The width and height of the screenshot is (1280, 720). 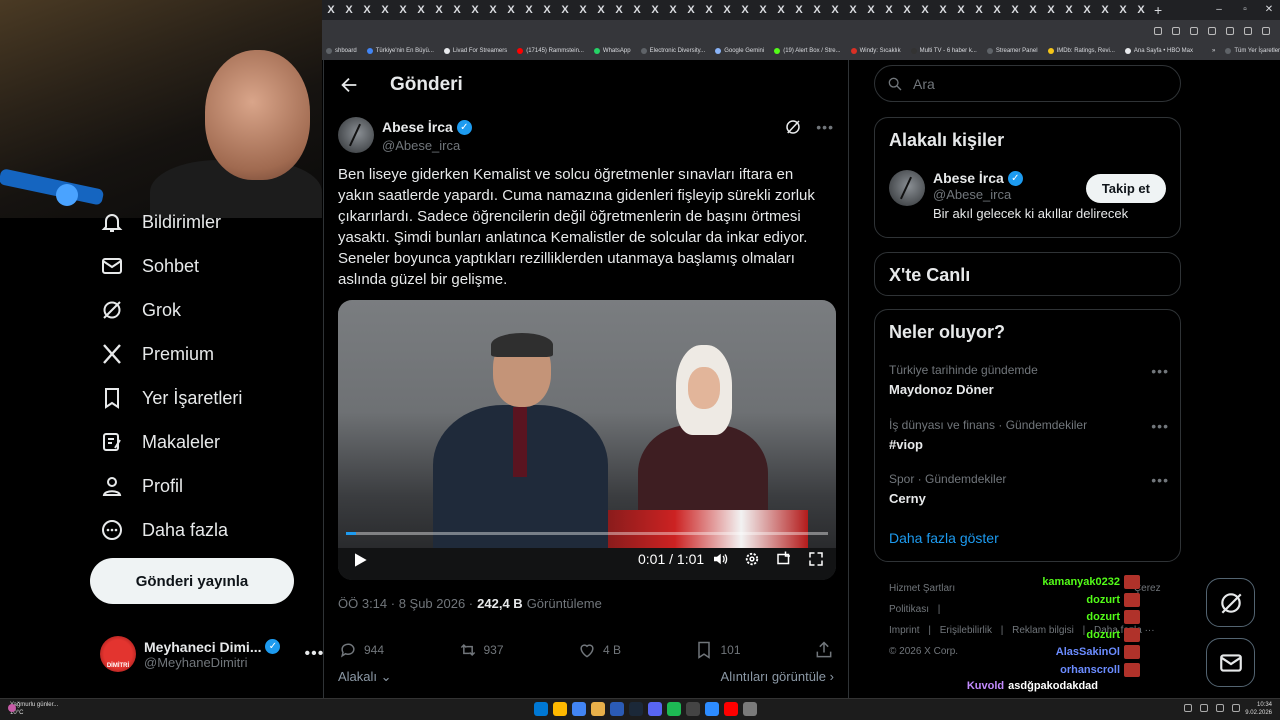 I want to click on profile-icon, so click(x=1248, y=31).